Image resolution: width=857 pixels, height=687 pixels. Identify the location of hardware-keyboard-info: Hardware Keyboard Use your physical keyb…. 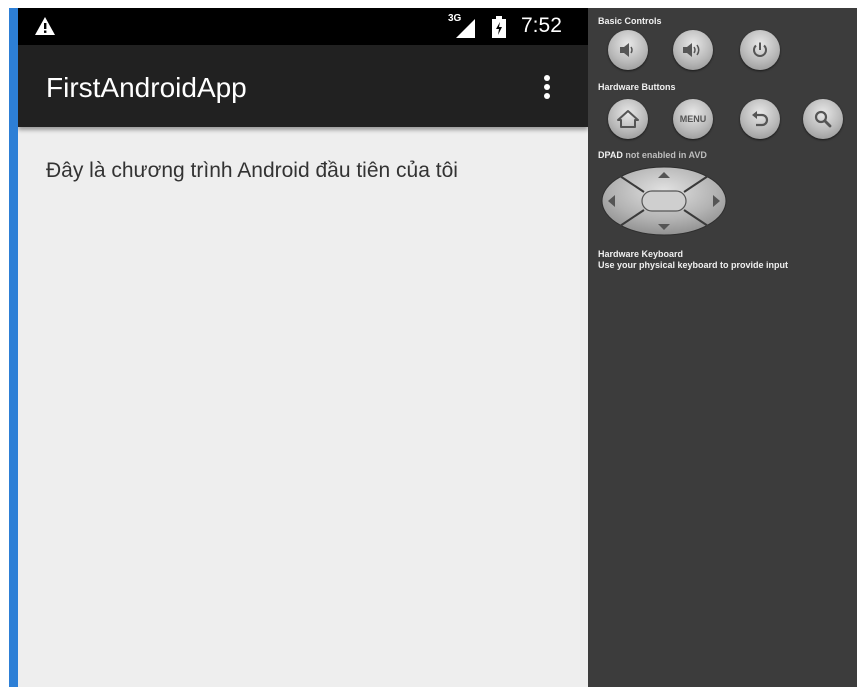
(693, 260).